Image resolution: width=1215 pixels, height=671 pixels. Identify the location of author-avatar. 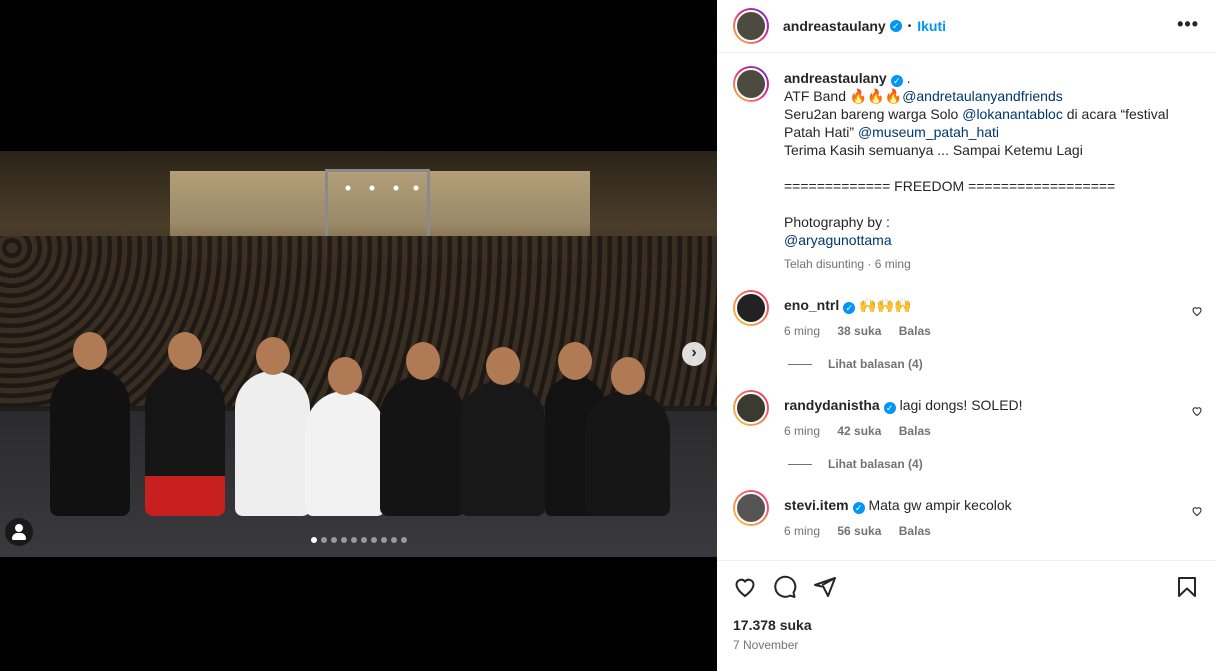
(751, 26).